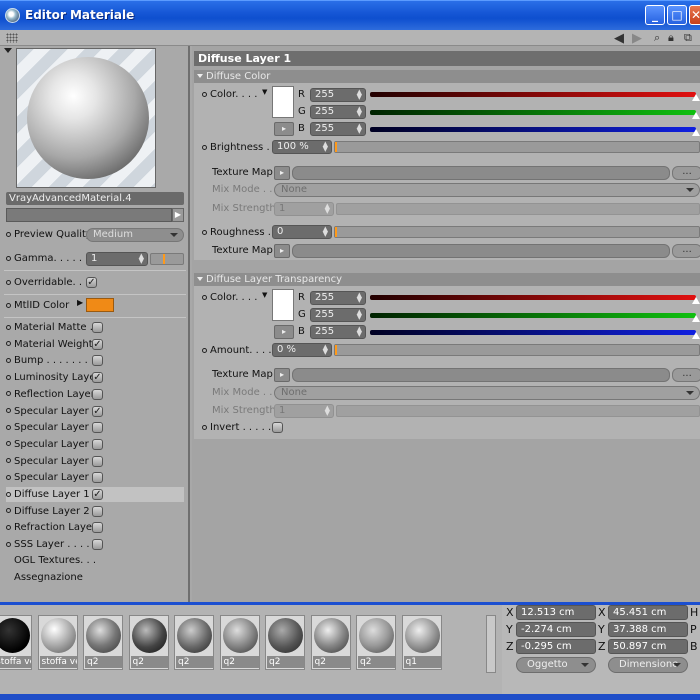 Image resolution: width=700 pixels, height=700 pixels. Describe the element at coordinates (95, 394) in the screenshot. I see `layer-item: Reflection Layer` at that location.